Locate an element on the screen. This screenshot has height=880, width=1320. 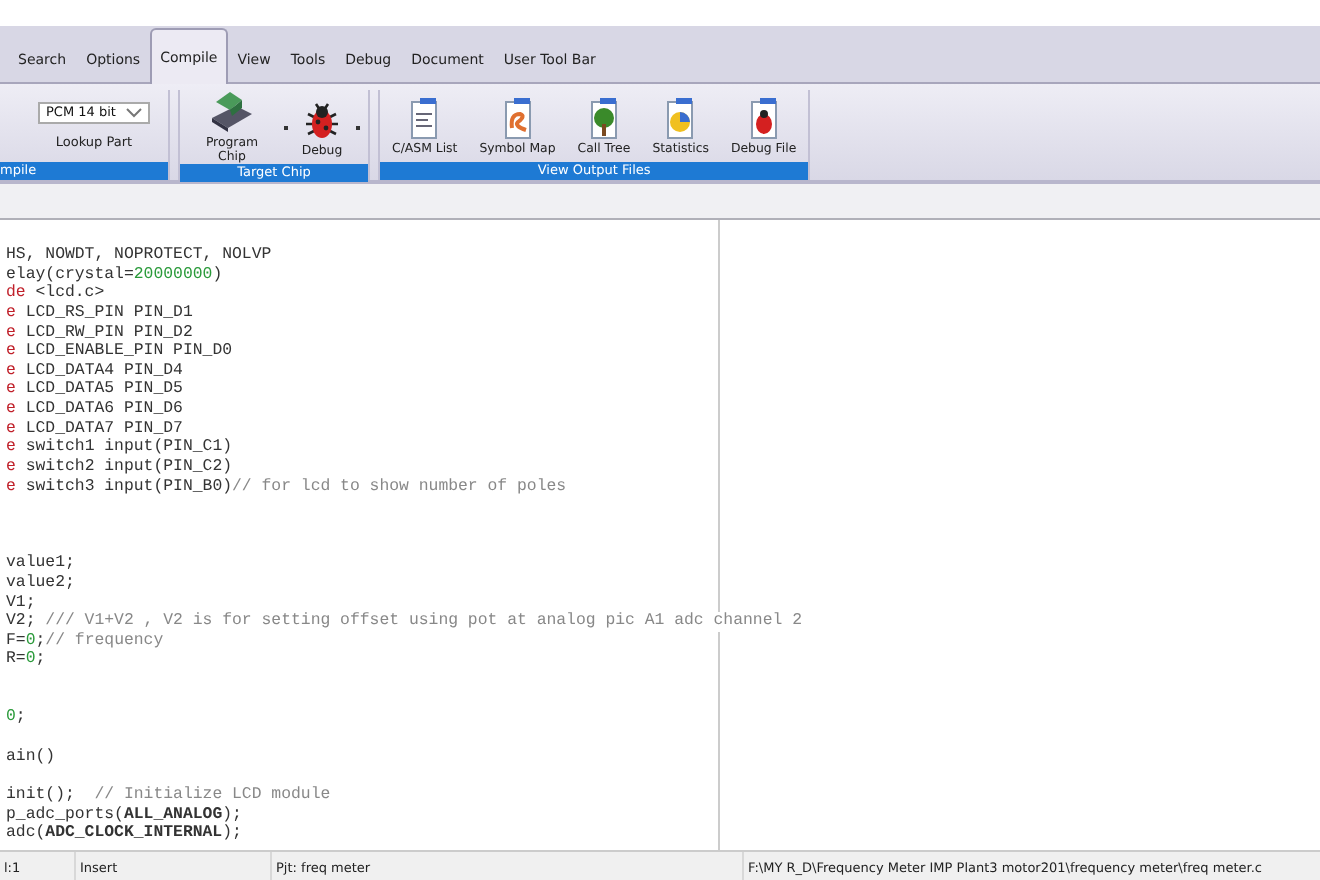
pie-chart-icon is located at coordinates (680, 118).